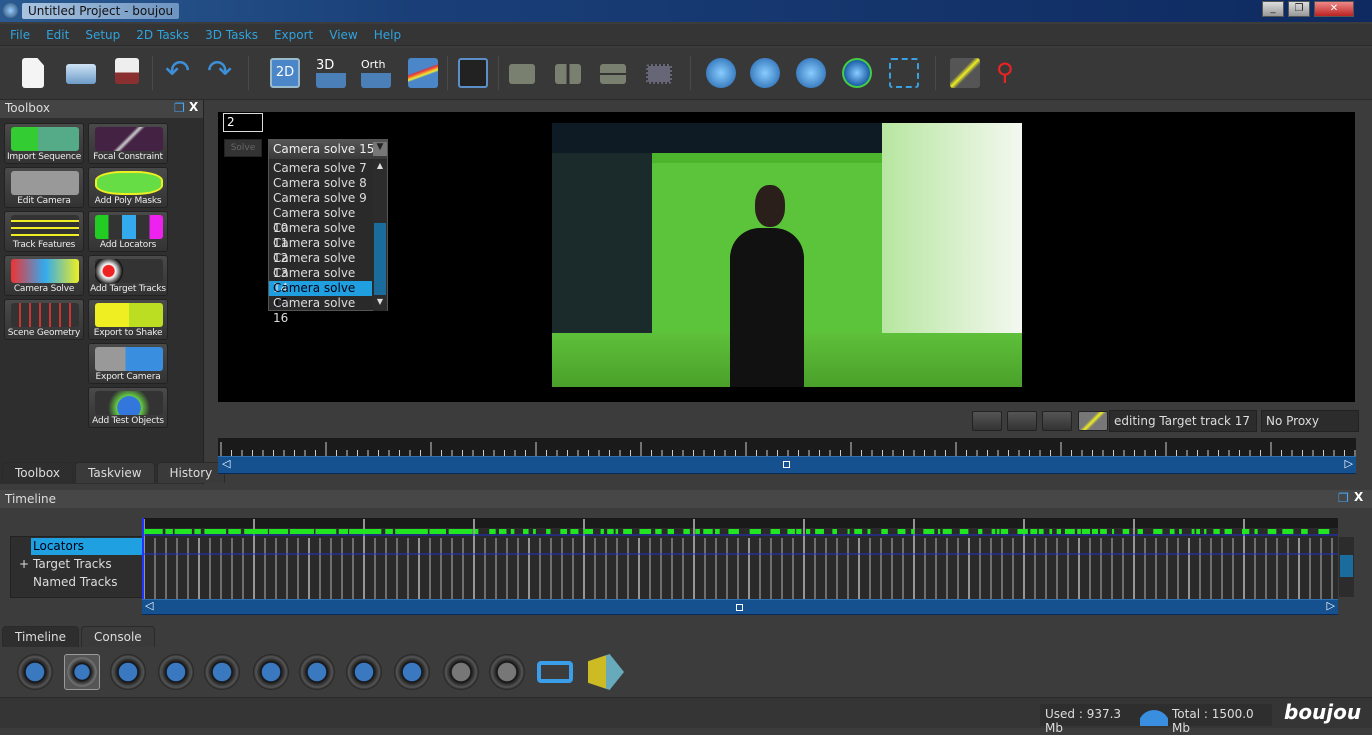 Image resolution: width=1372 pixels, height=735 pixels. What do you see at coordinates (412, 672) in the screenshot?
I see `next-key-button` at bounding box center [412, 672].